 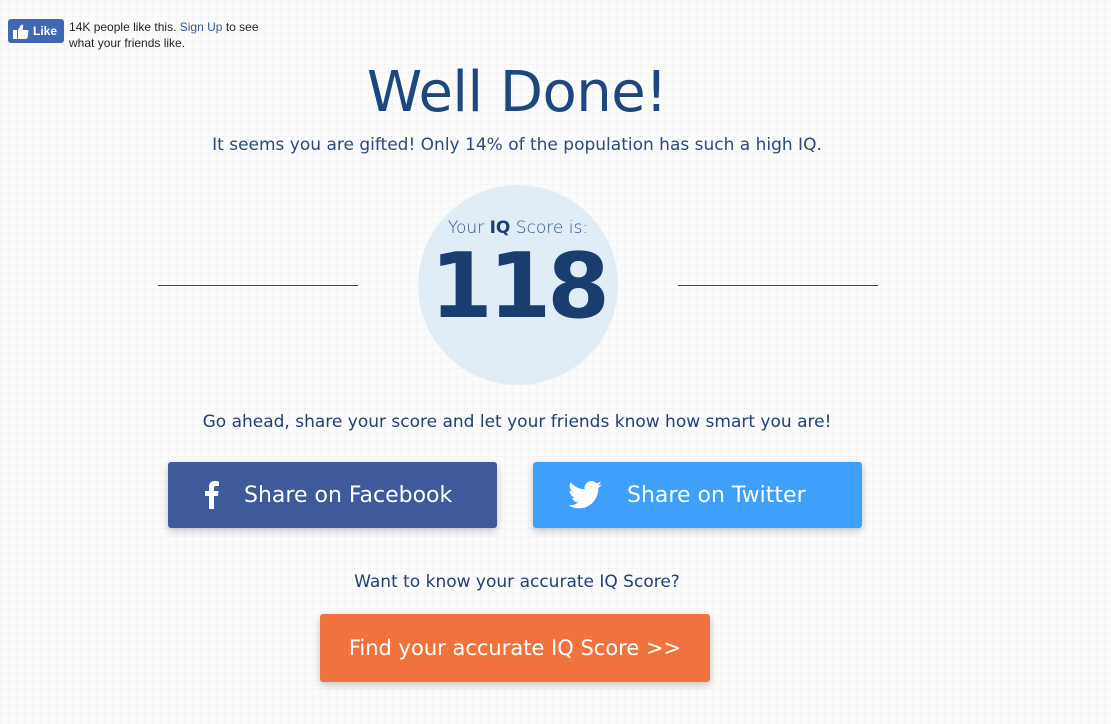 I want to click on share-facebook-button: Share on Facebook, so click(x=332, y=495).